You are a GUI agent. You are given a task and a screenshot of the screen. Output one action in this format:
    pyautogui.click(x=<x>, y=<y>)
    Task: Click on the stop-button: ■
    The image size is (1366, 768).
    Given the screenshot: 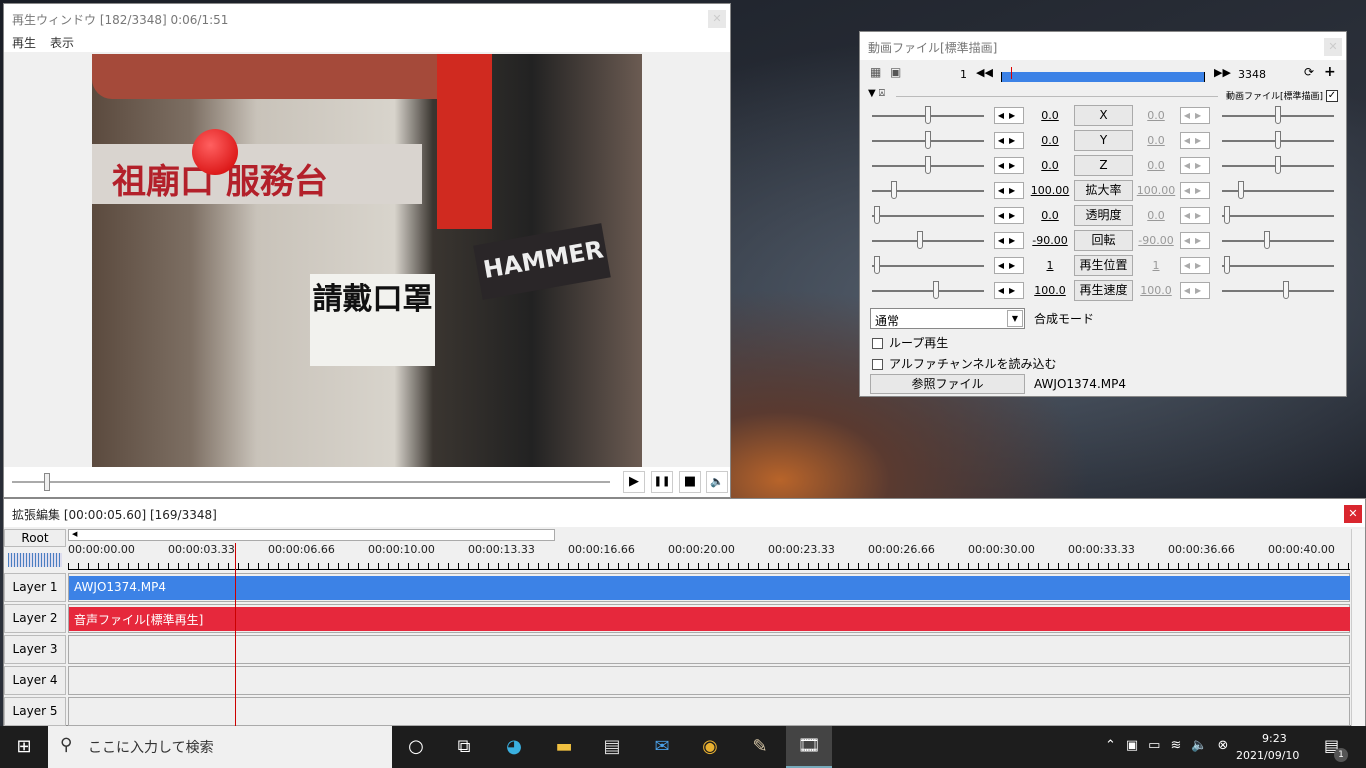 What is the action you would take?
    pyautogui.click(x=690, y=482)
    